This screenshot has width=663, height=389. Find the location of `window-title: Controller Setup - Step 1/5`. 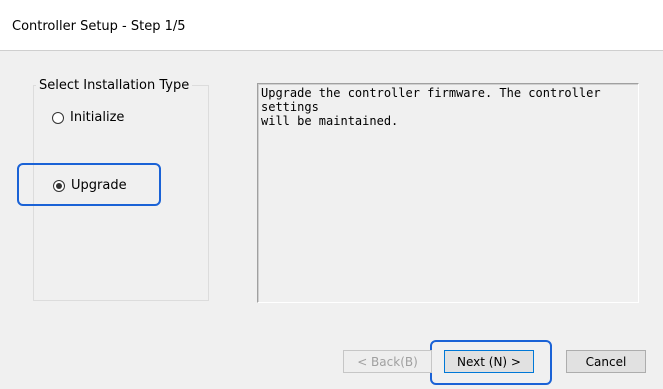

window-title: Controller Setup - Step 1/5 is located at coordinates (99, 26).